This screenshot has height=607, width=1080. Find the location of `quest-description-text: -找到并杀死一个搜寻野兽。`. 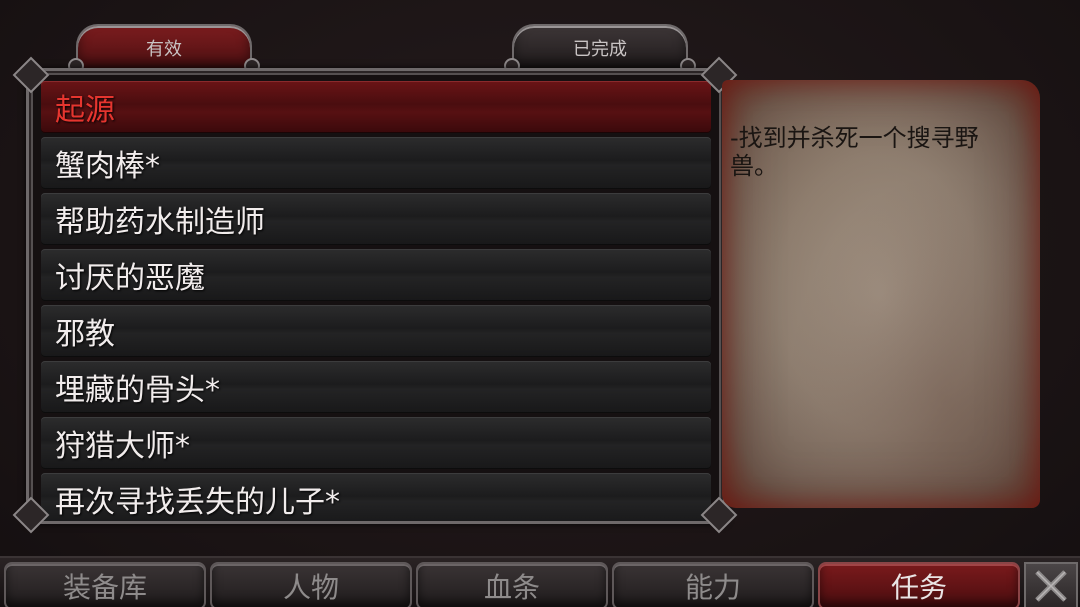

quest-description-text: -找到并杀死一个搜寻野兽。 is located at coordinates (854, 152).